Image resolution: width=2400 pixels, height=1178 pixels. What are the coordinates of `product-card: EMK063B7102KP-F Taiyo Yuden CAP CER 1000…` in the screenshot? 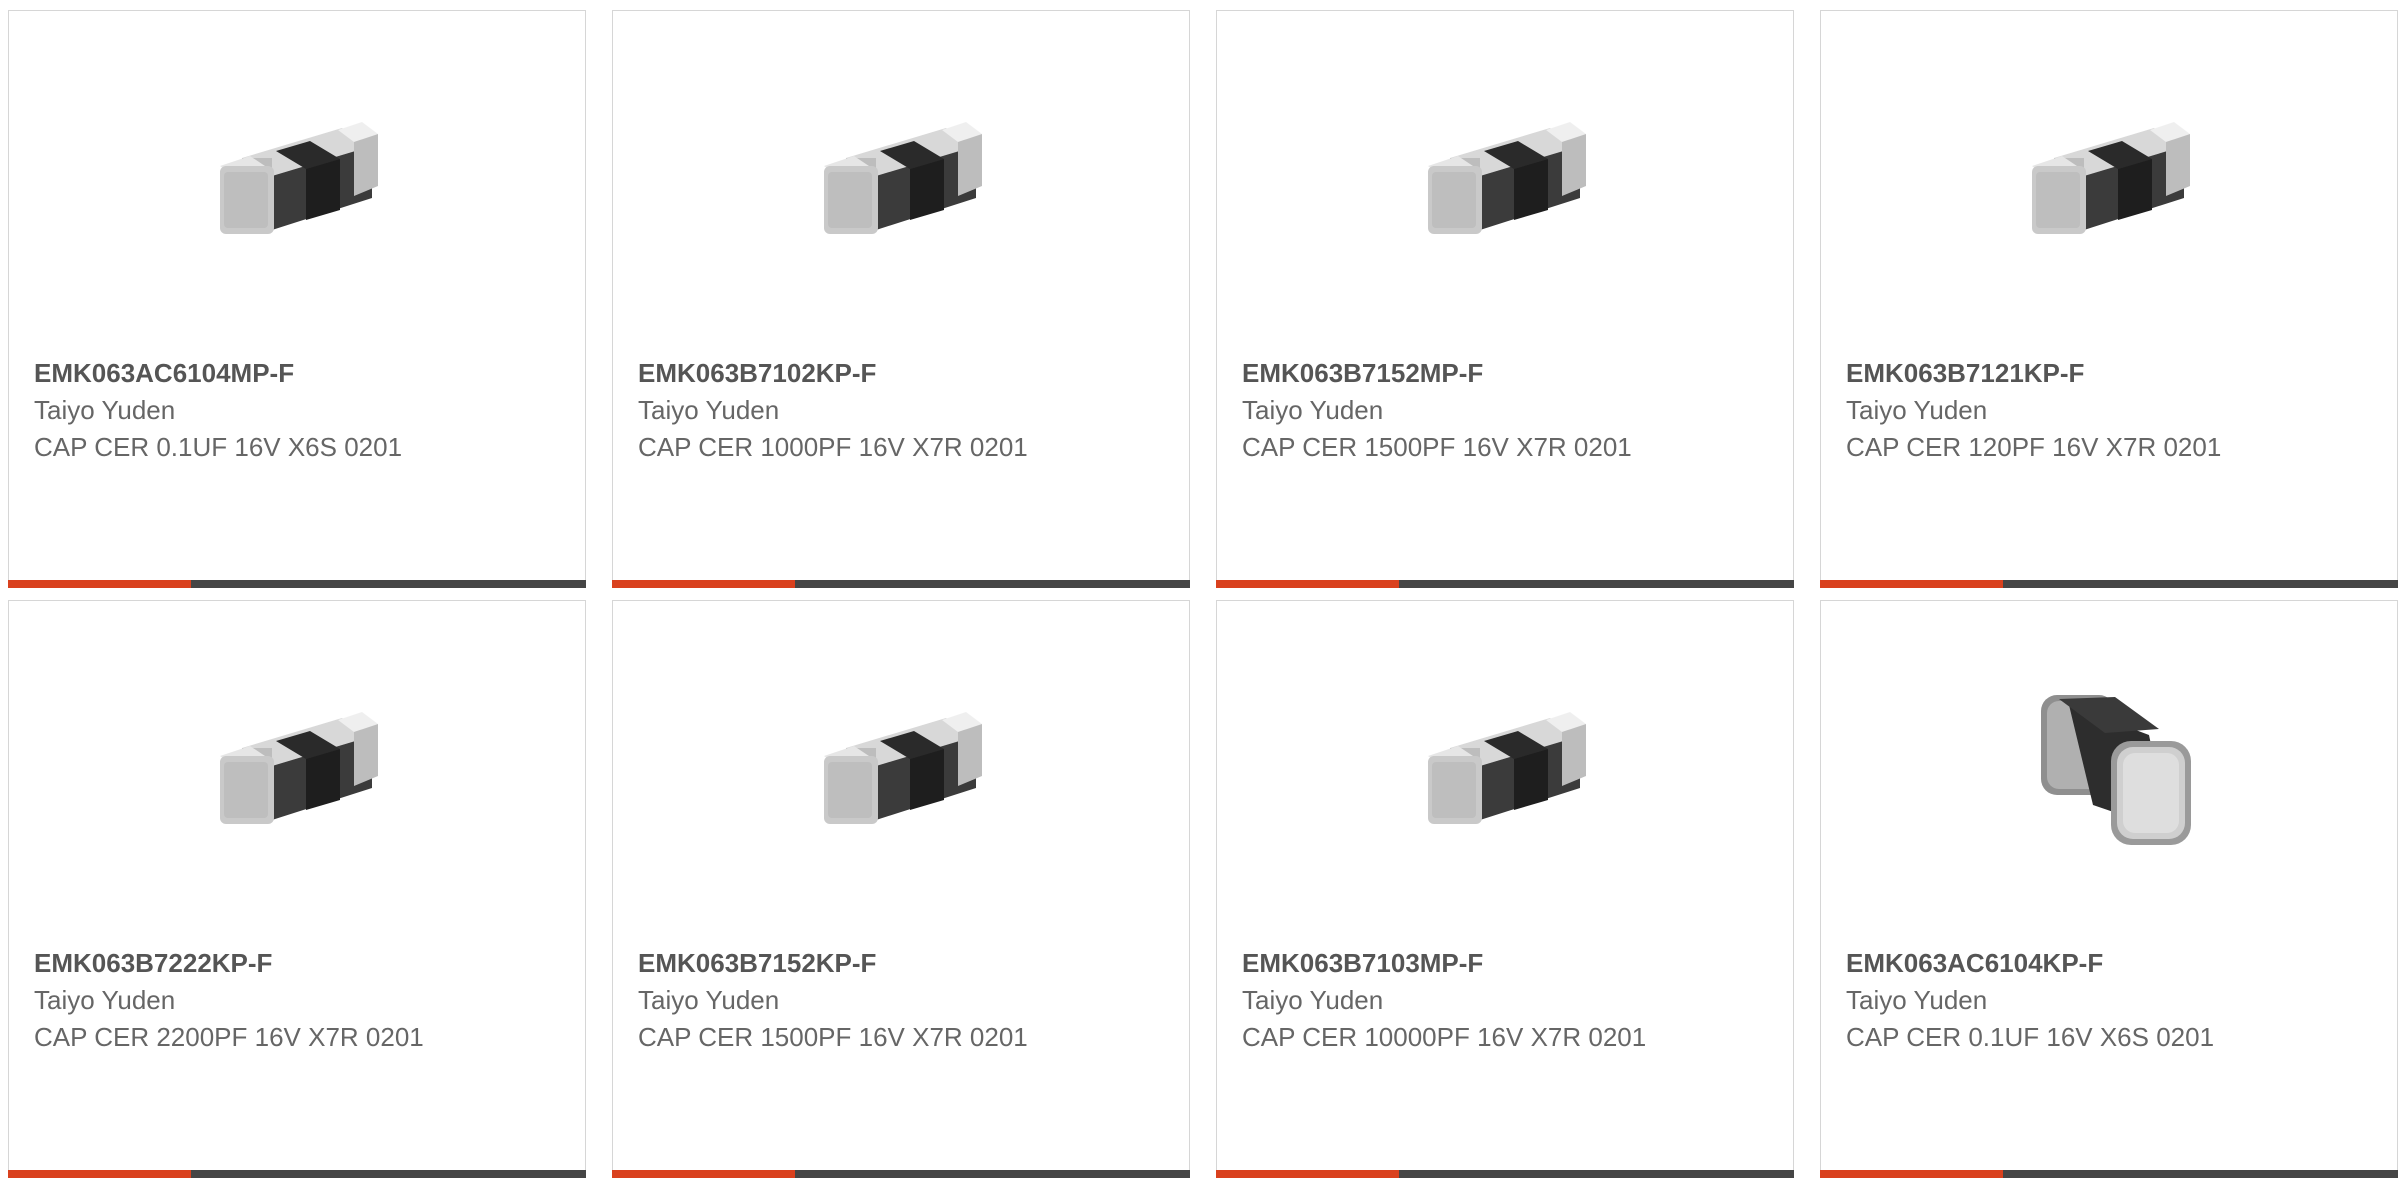 It's located at (901, 299).